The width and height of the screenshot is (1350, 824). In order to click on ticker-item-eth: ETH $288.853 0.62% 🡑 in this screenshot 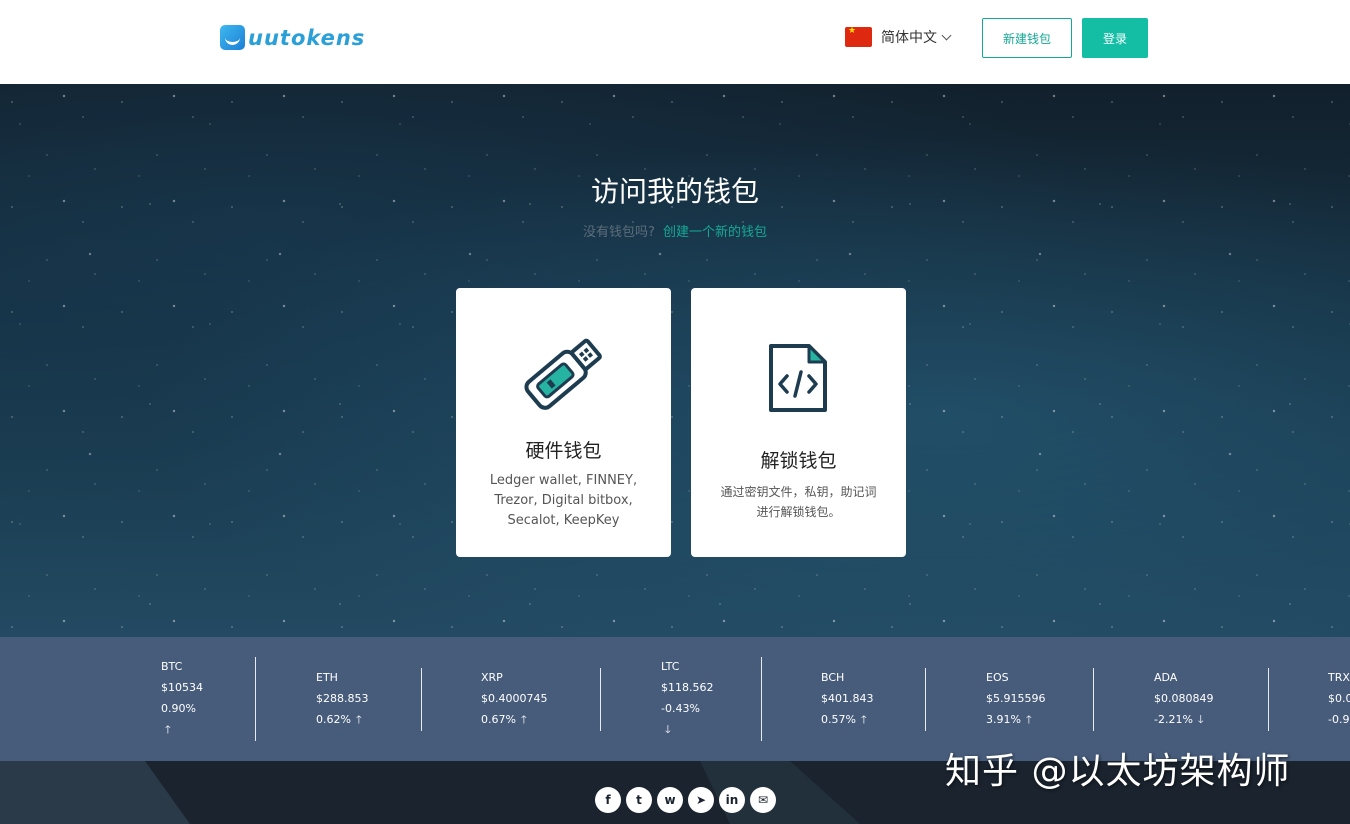, I will do `click(342, 698)`.